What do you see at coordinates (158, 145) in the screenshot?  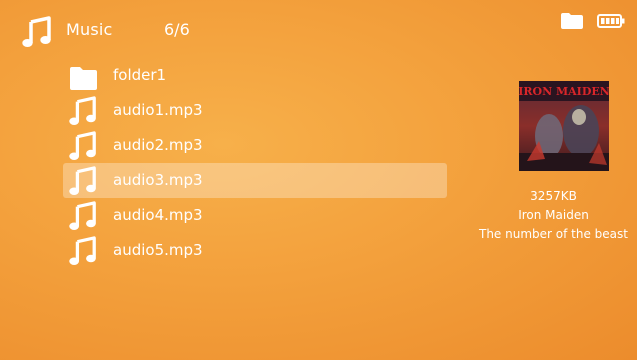 I see `list-item-label: audio2.mp3` at bounding box center [158, 145].